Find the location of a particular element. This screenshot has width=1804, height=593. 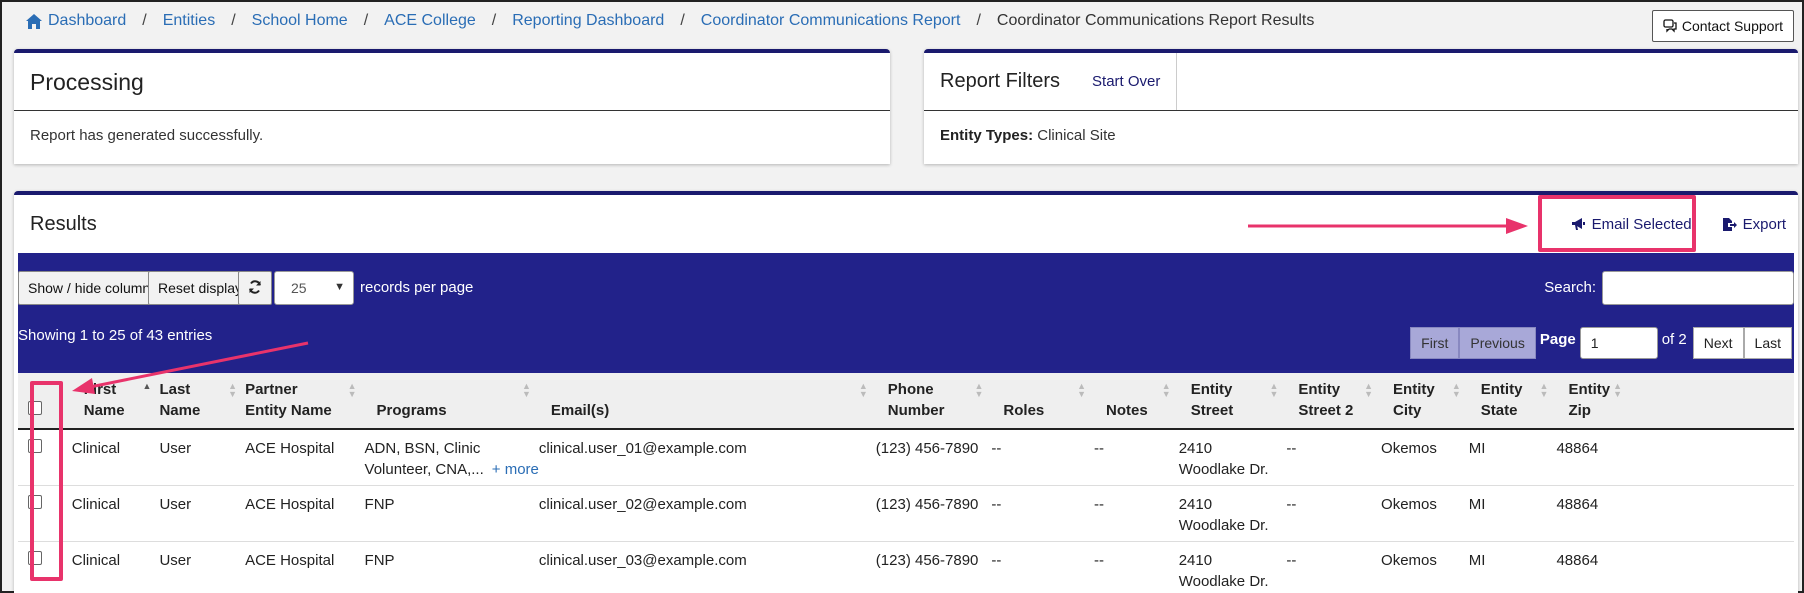

export-label: Export is located at coordinates (1764, 224).